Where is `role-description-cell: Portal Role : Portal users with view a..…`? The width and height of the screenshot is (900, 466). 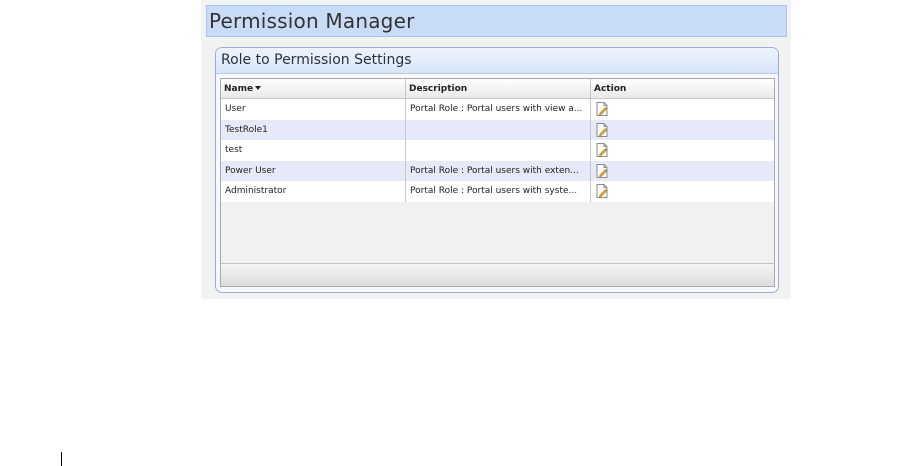
role-description-cell: Portal Role : Portal users with view a..… is located at coordinates (498, 109).